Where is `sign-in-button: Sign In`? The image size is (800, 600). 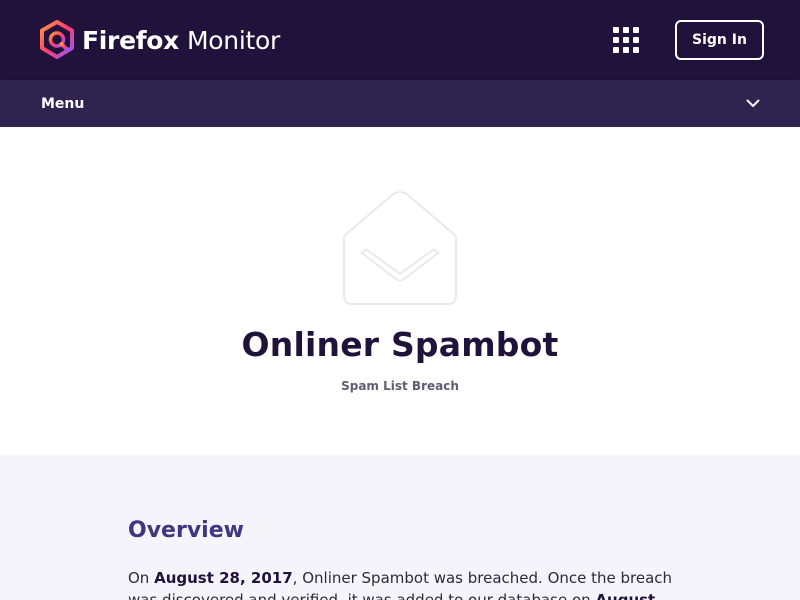 sign-in-button: Sign In is located at coordinates (719, 40).